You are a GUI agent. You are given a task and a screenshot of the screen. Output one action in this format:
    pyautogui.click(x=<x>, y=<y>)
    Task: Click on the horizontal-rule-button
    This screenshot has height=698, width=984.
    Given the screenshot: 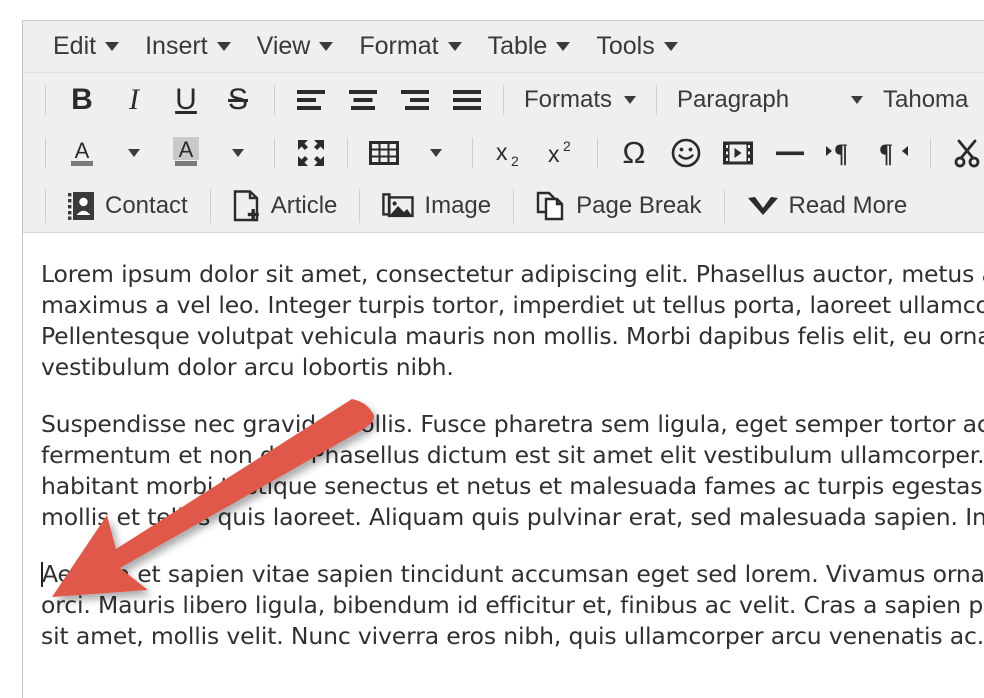 What is the action you would take?
    pyautogui.click(x=790, y=153)
    